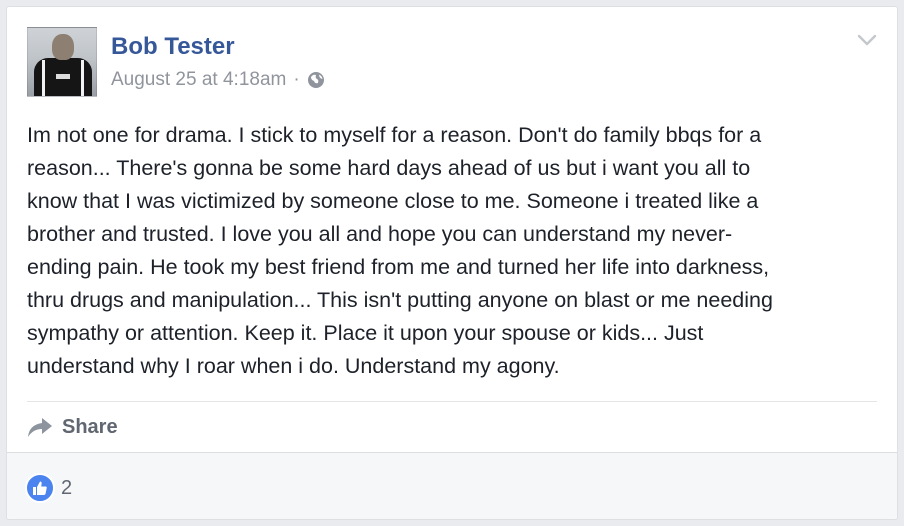 Image resolution: width=904 pixels, height=526 pixels. Describe the element at coordinates (82, 78) in the screenshot. I see `avatar-stripe-right` at that location.